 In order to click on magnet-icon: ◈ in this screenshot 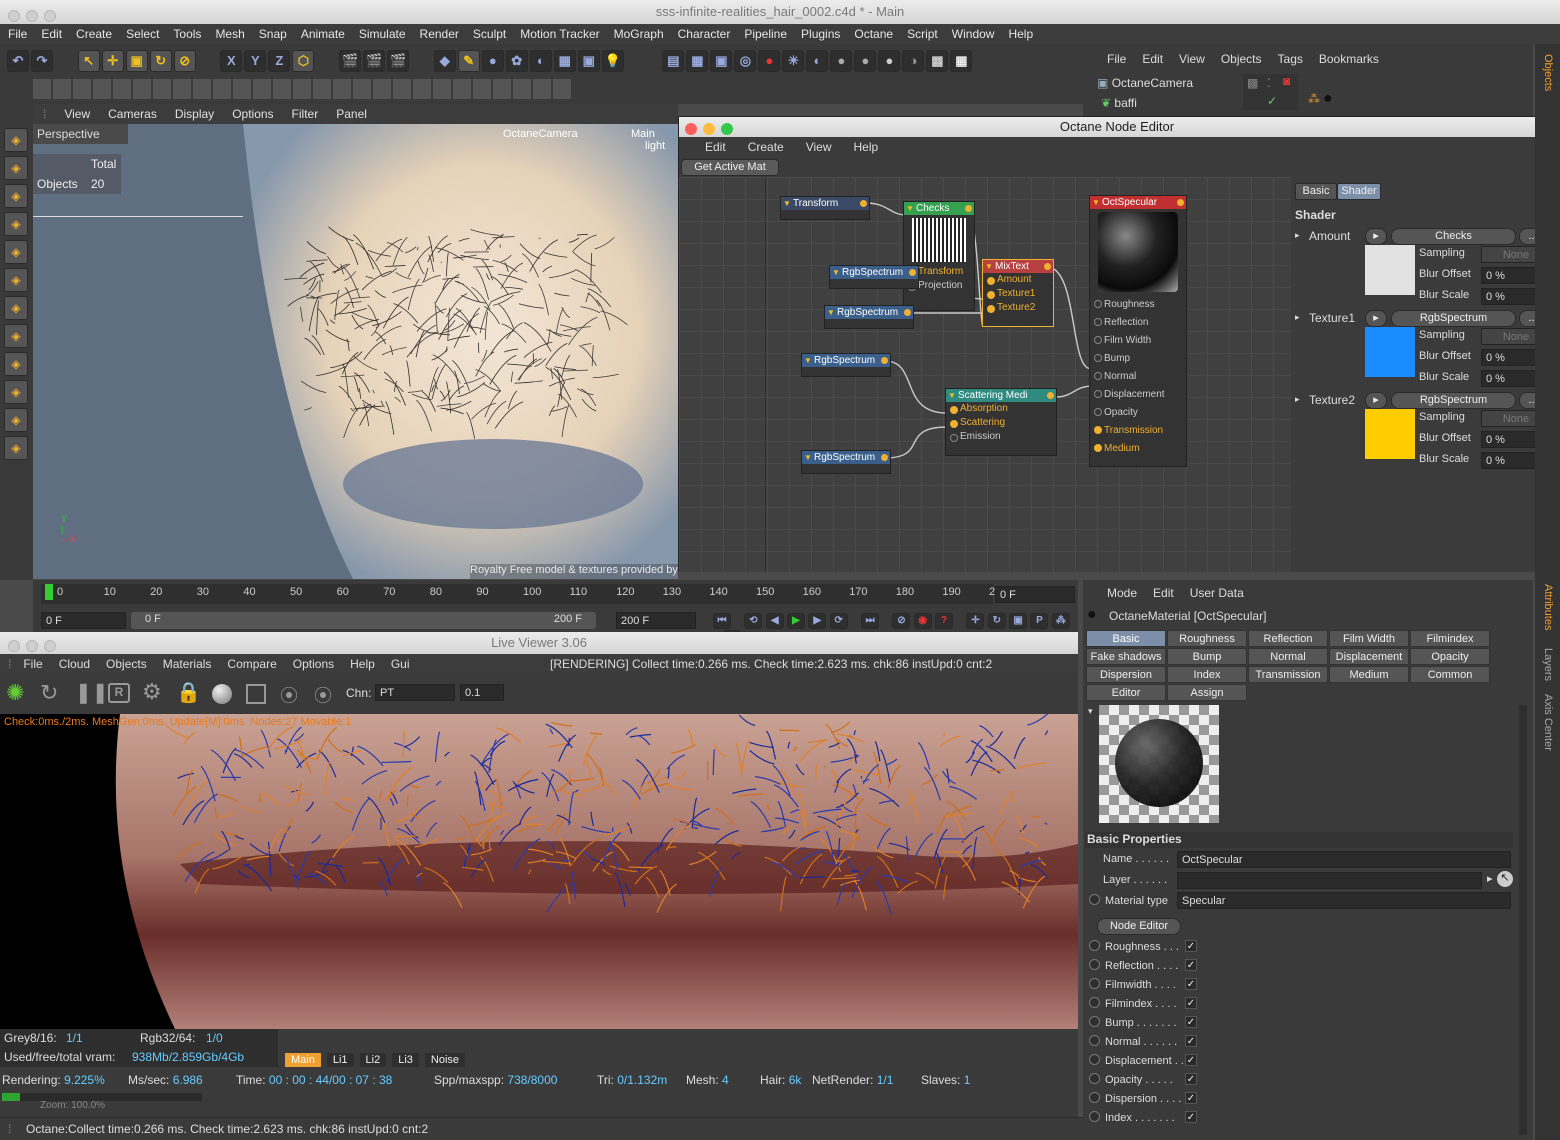, I will do `click(16, 392)`.